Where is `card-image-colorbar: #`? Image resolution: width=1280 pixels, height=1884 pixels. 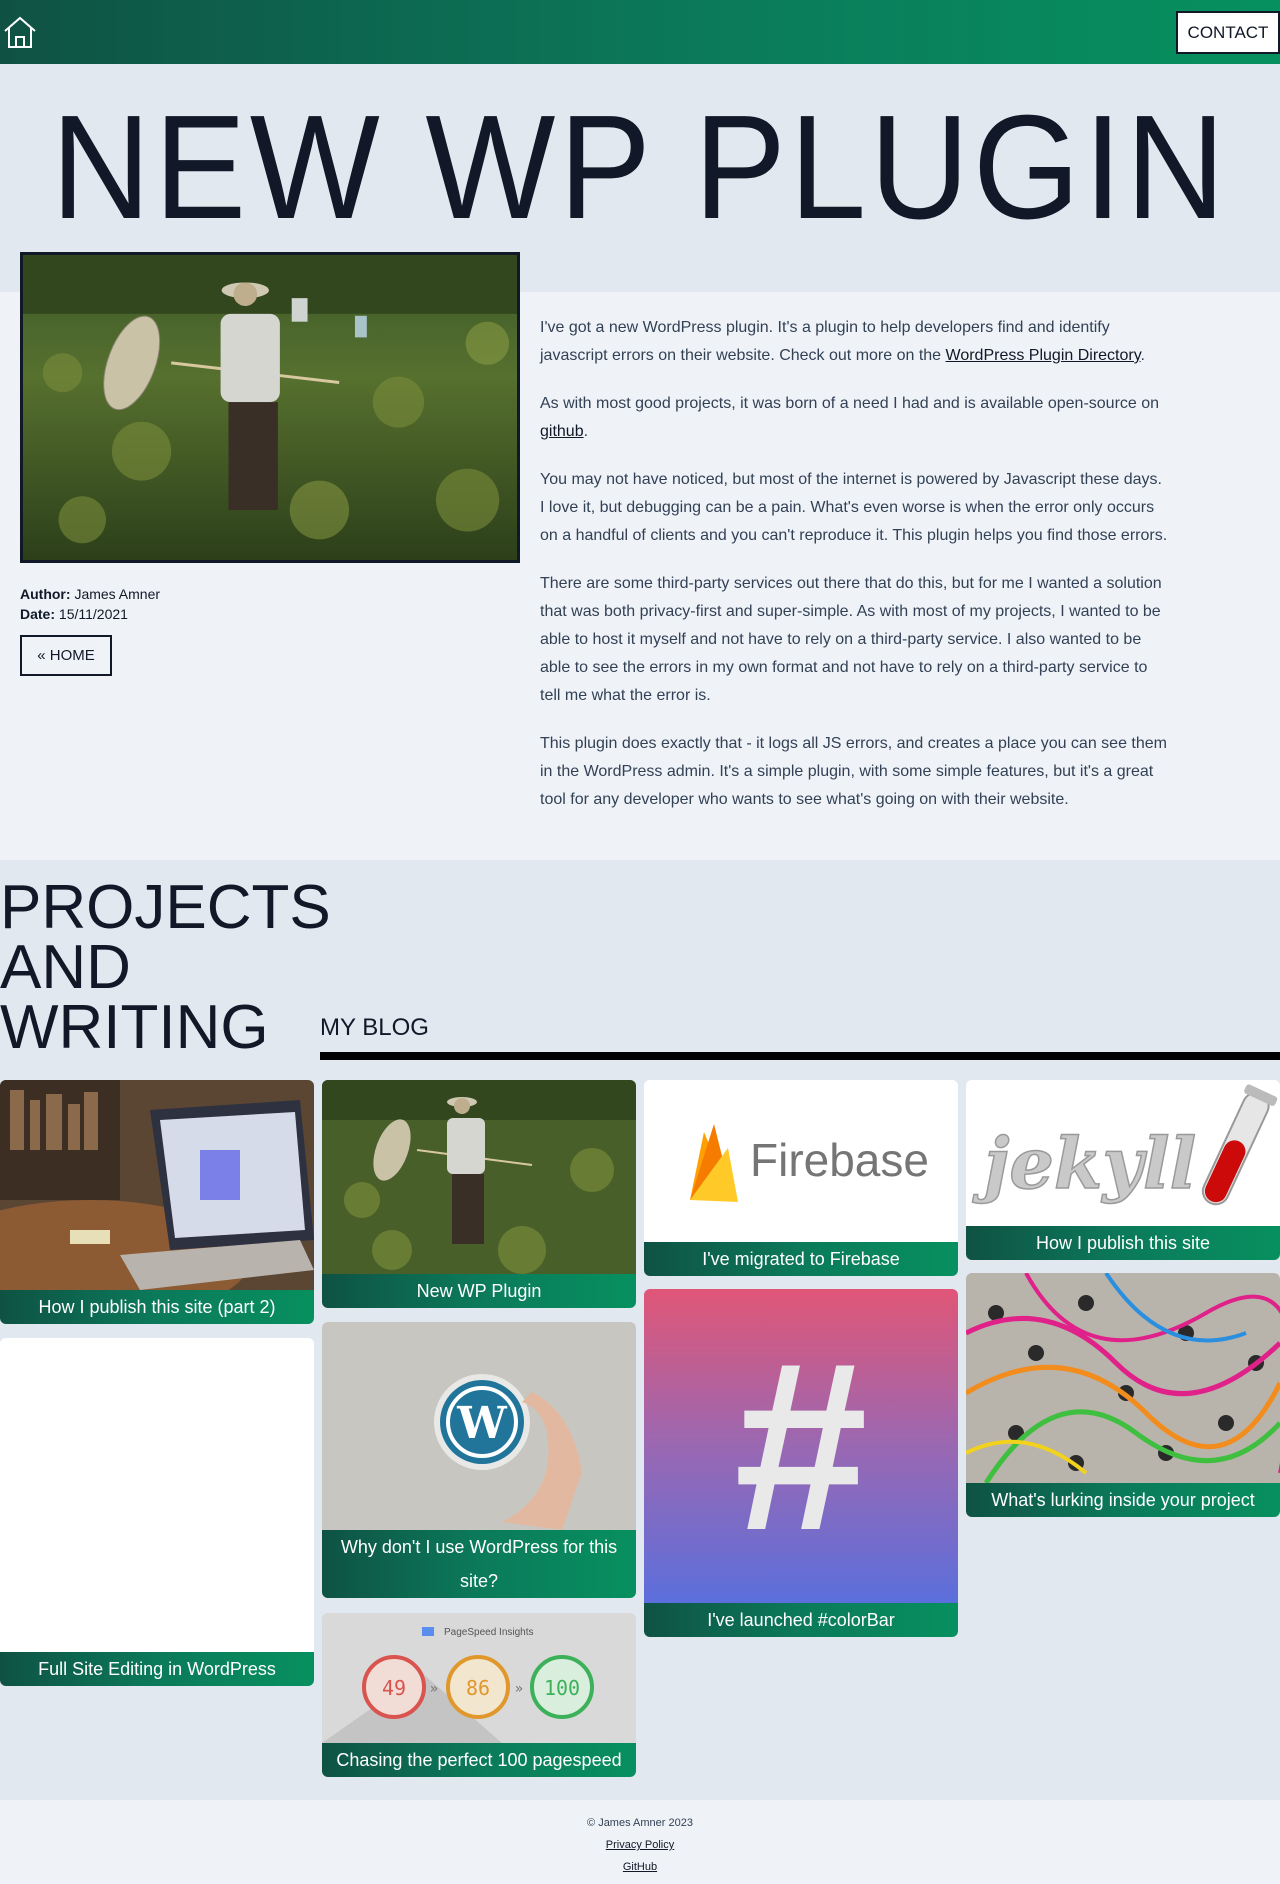 card-image-colorbar: # is located at coordinates (801, 1446).